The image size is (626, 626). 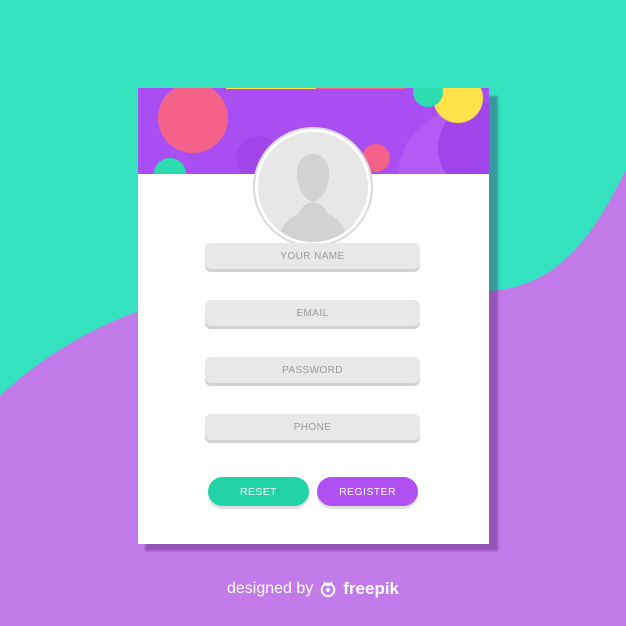 I want to click on password-field, so click(x=312, y=370).